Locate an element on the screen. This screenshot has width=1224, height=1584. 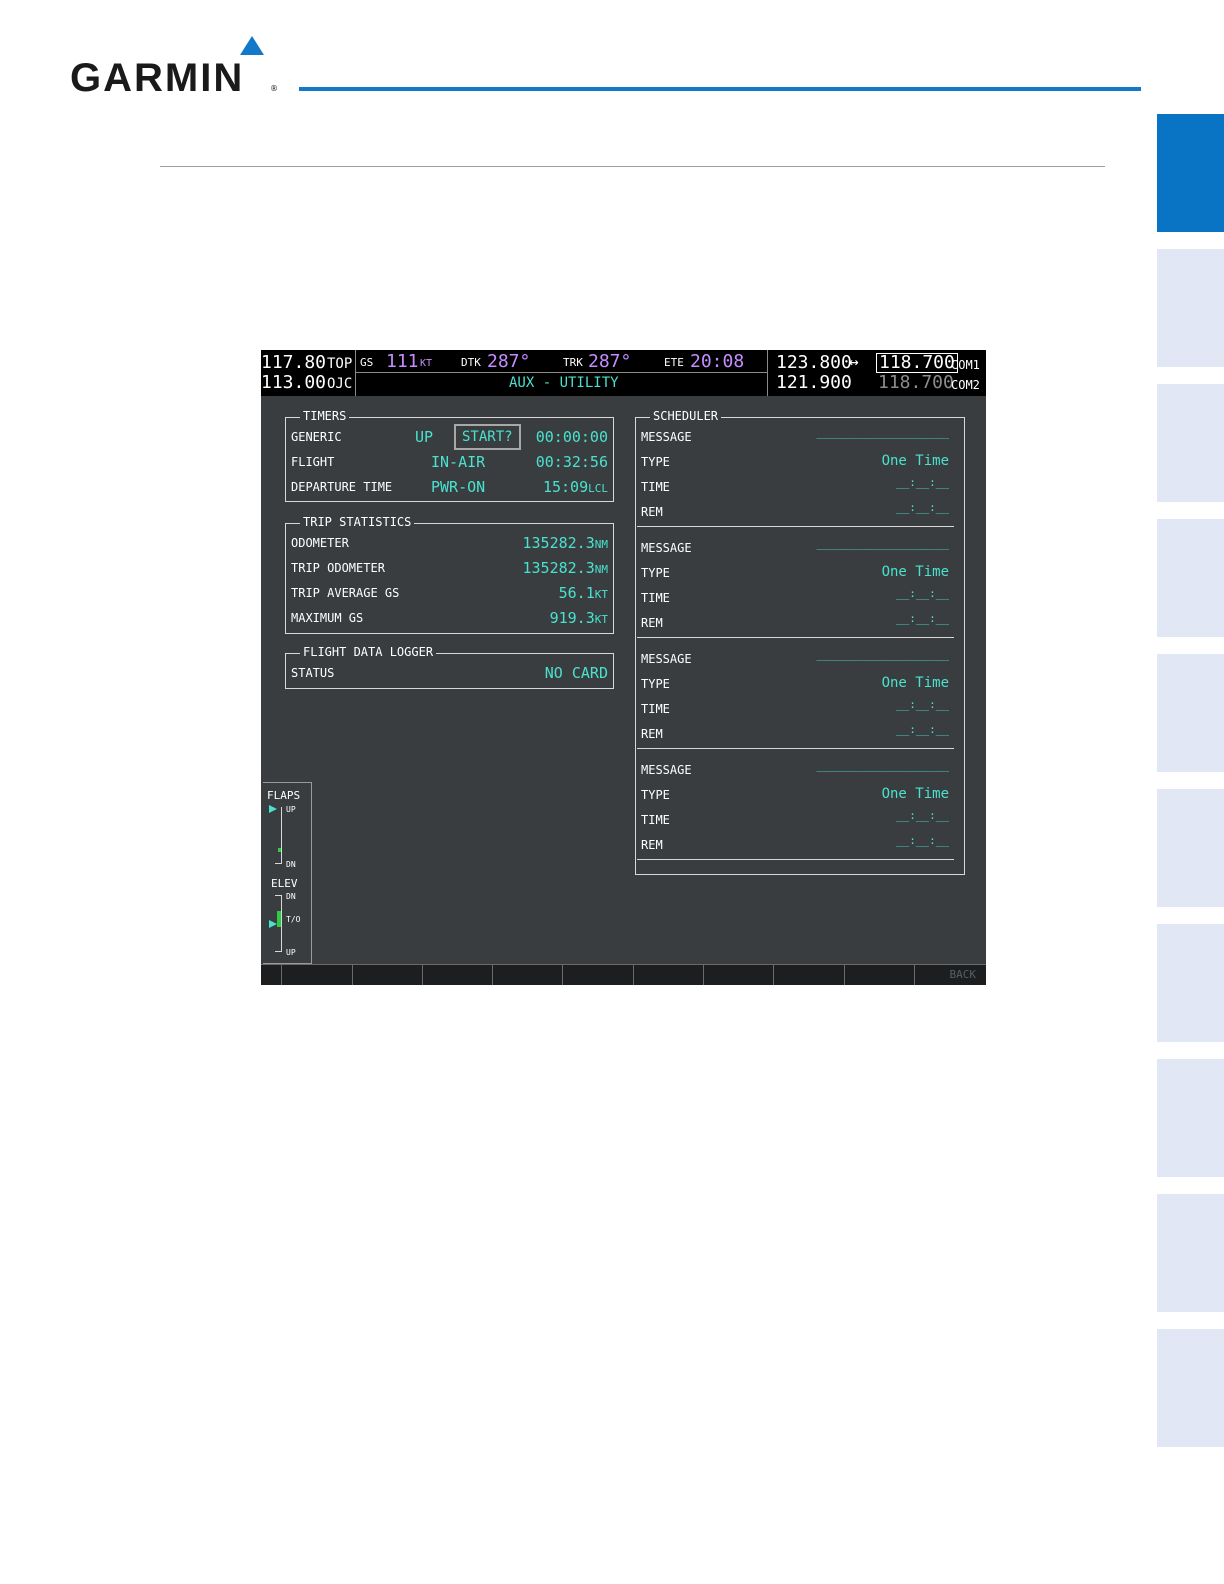
trk-label: TRK is located at coordinates (573, 362).